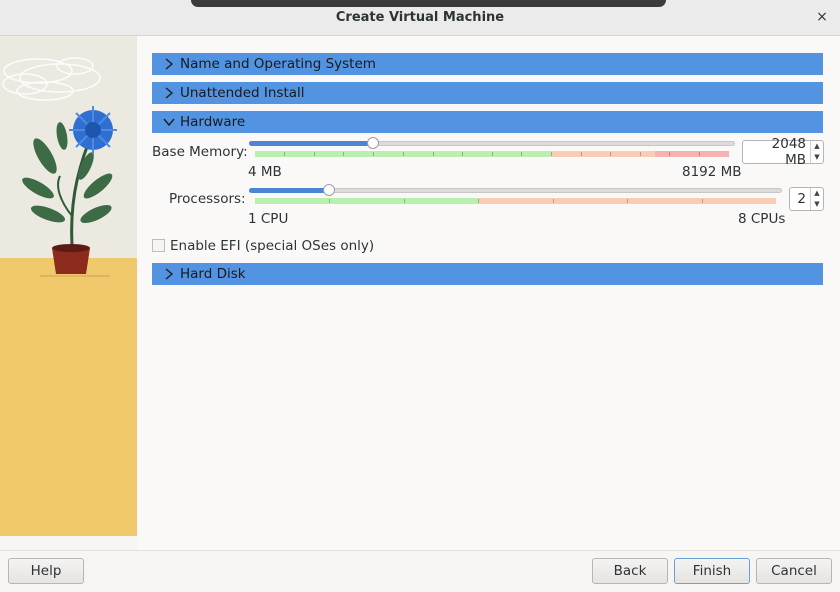 This screenshot has width=840, height=592. What do you see at coordinates (487, 93) in the screenshot?
I see `section-unattended-install: Unattended Install` at bounding box center [487, 93].